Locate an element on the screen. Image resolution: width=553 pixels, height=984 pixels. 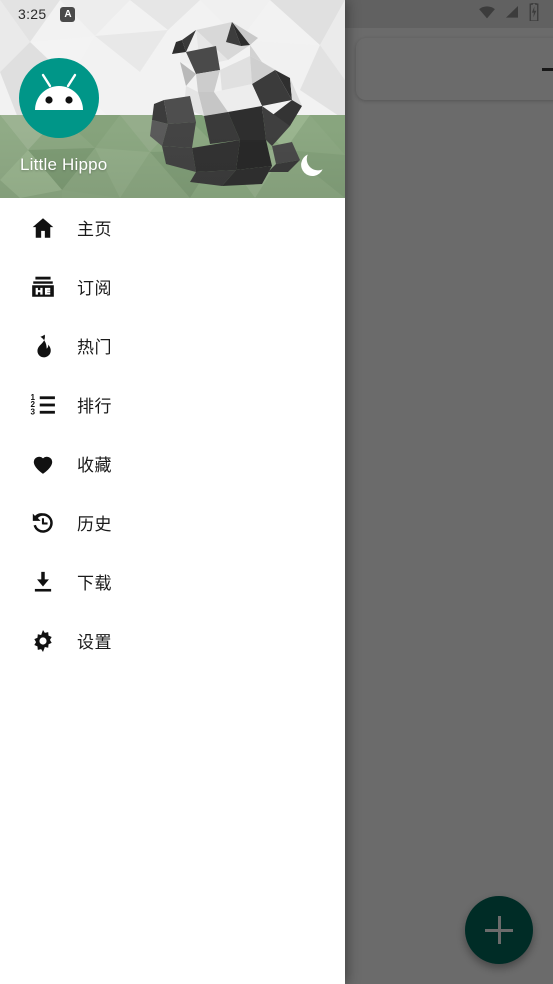
menu-item-label: 下载 is located at coordinates (94, 583).